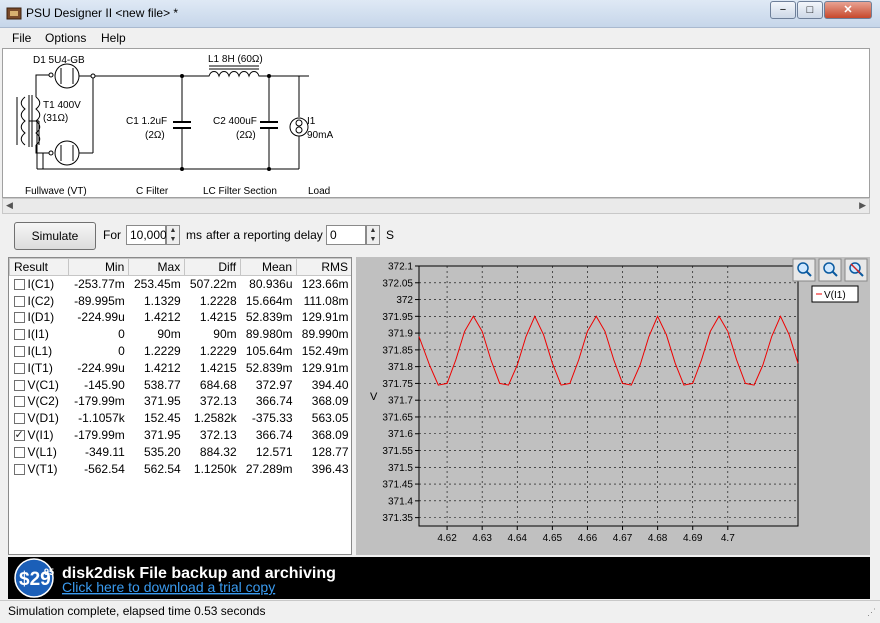 The height and width of the screenshot is (623, 880). I want to click on schematic-scrollbar: ◀ ▶, so click(436, 206).